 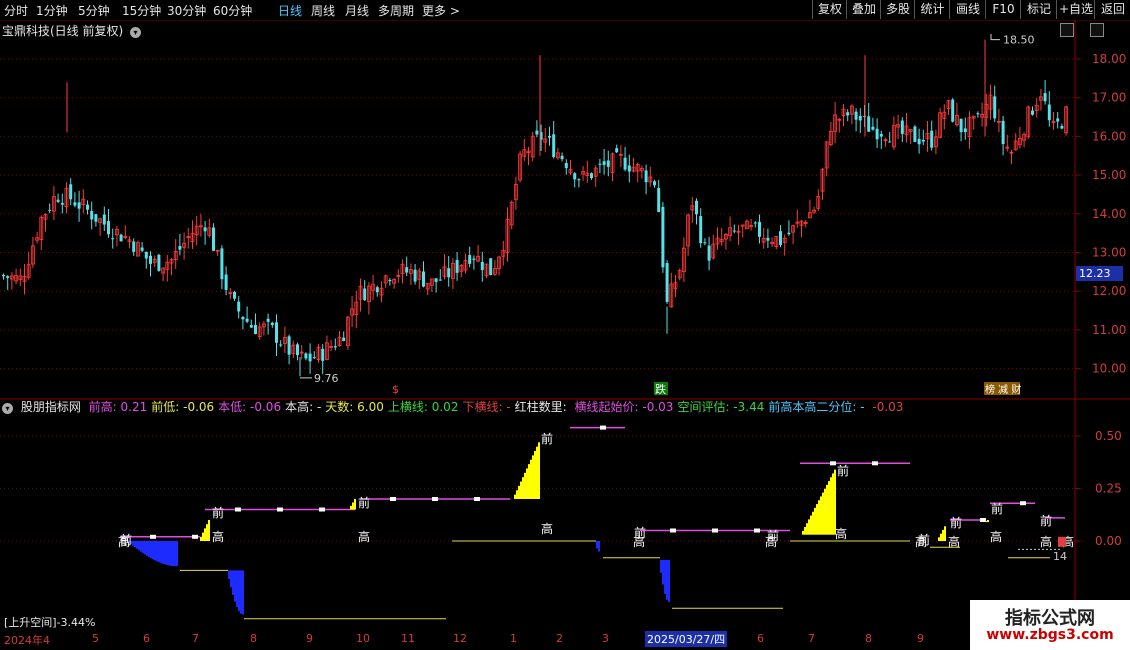 I want to click on date-tick-7: 11, so click(x=408, y=638).